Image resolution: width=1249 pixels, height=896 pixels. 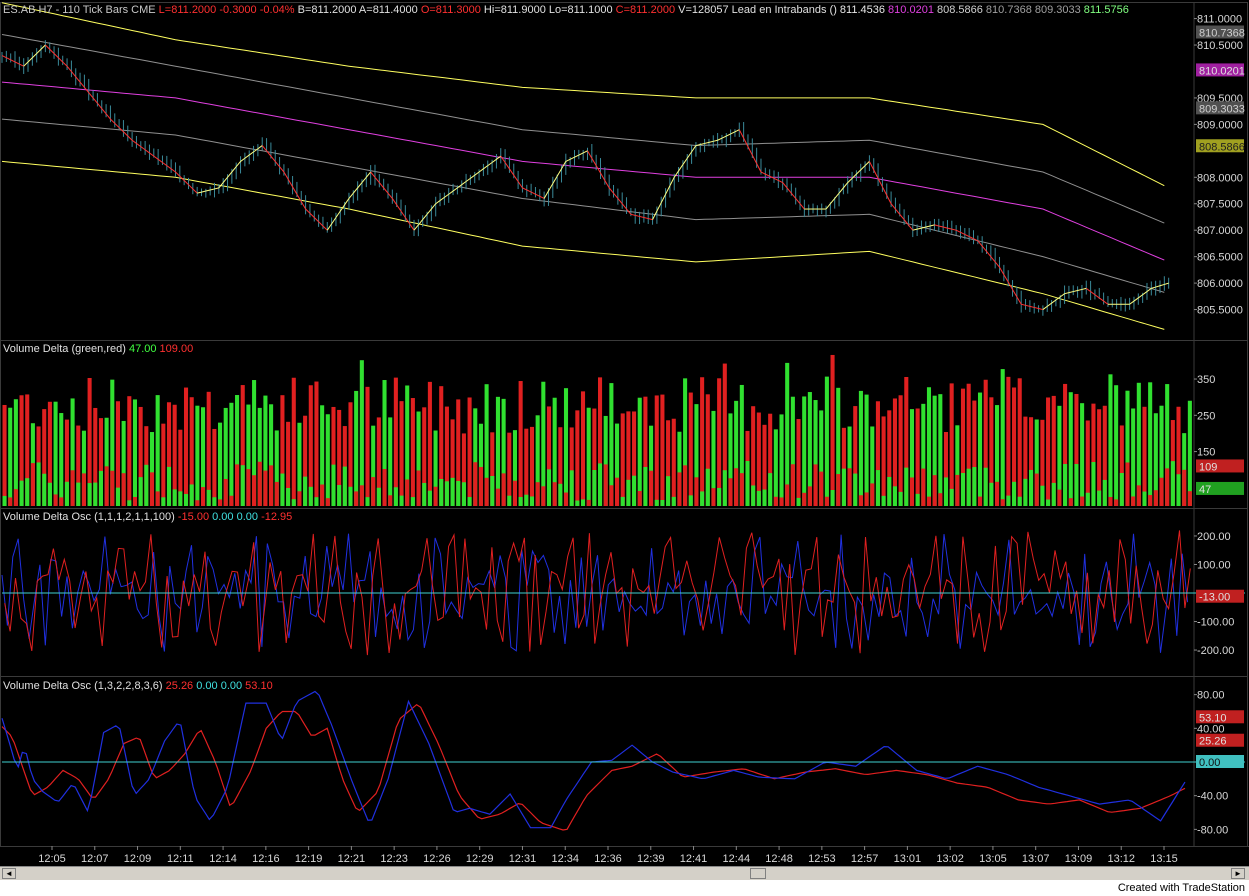 I want to click on x-tick-label: 12:31, so click(x=523, y=859).